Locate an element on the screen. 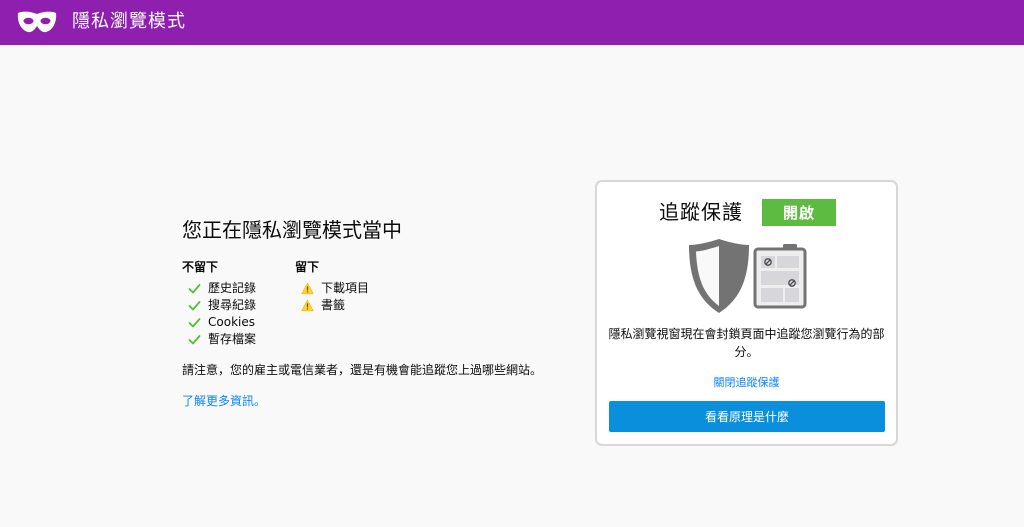  not-saved-item-label: 暫存檔案 is located at coordinates (232, 339).